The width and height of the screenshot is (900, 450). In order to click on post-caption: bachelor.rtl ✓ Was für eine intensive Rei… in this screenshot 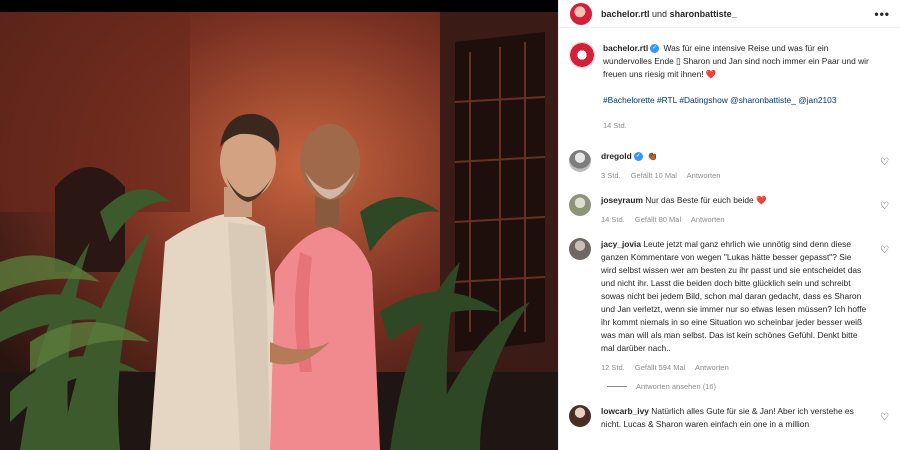, I will do `click(729, 80)`.